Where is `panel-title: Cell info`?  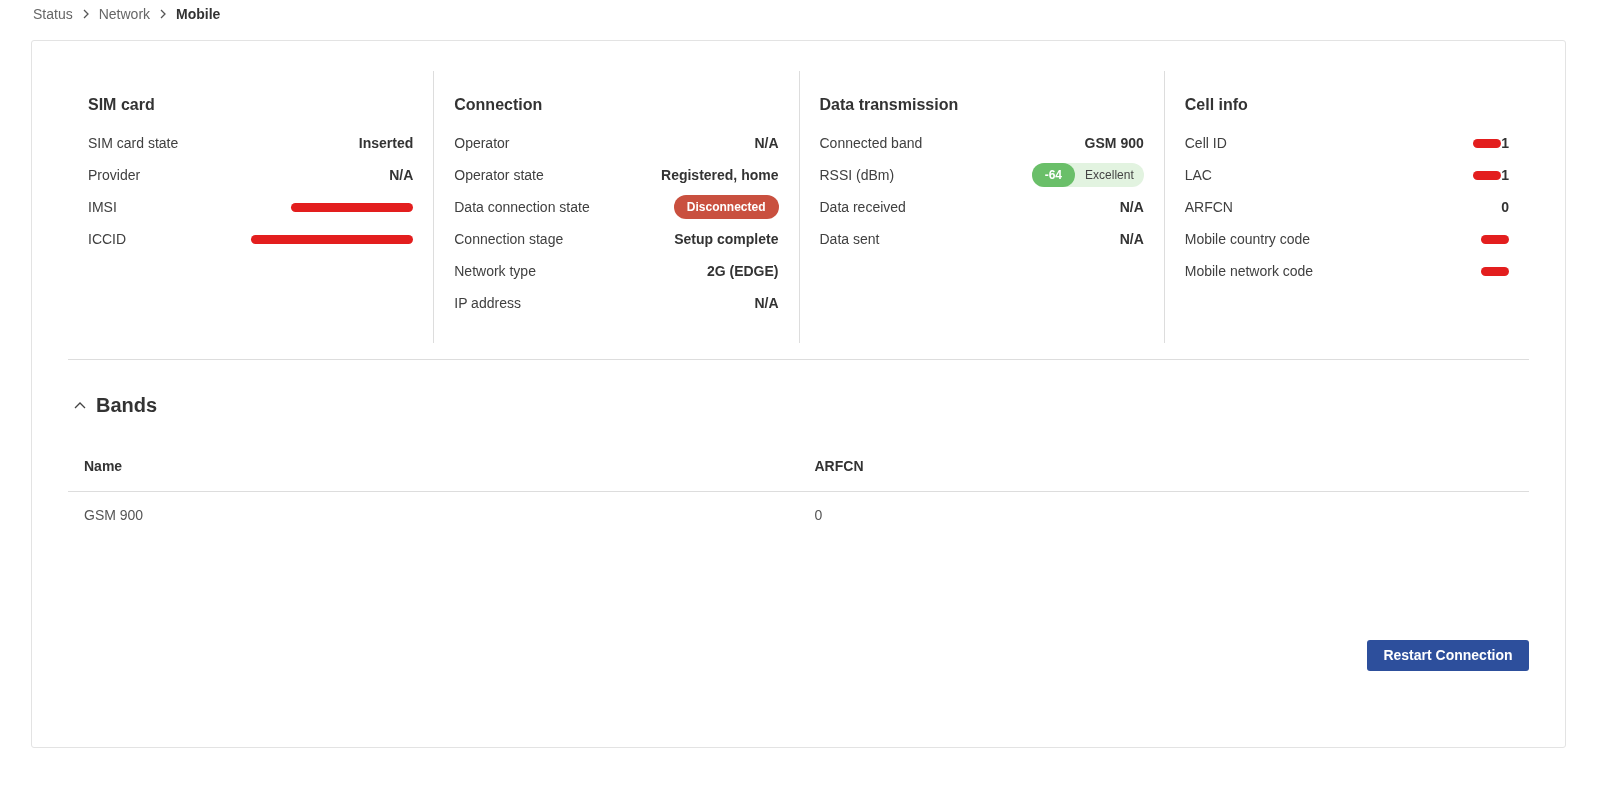 panel-title: Cell info is located at coordinates (1216, 104).